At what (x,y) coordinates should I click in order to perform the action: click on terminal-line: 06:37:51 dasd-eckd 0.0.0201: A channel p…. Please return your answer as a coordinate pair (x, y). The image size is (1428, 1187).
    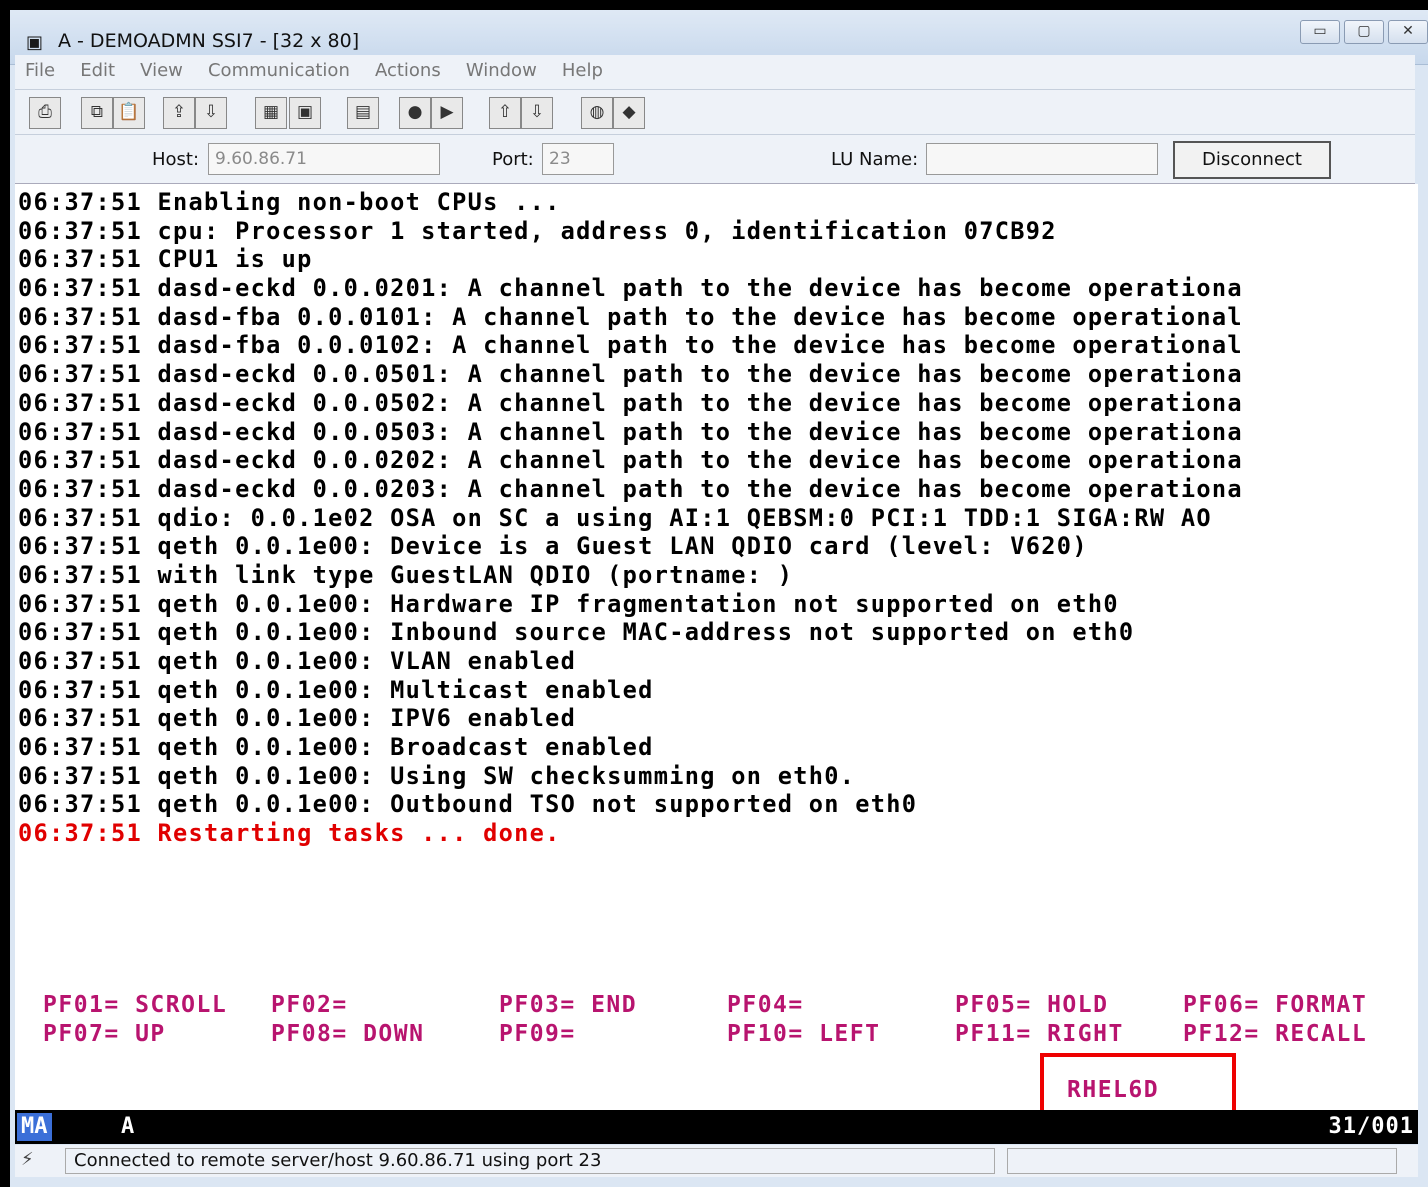
    Looking at the image, I should click on (630, 288).